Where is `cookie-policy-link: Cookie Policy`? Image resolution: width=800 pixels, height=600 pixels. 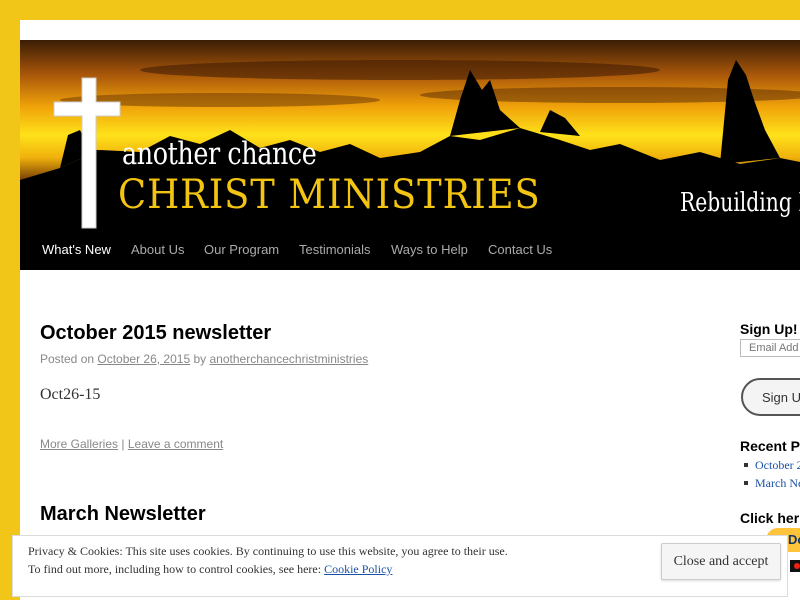 cookie-policy-link: Cookie Policy is located at coordinates (358, 569).